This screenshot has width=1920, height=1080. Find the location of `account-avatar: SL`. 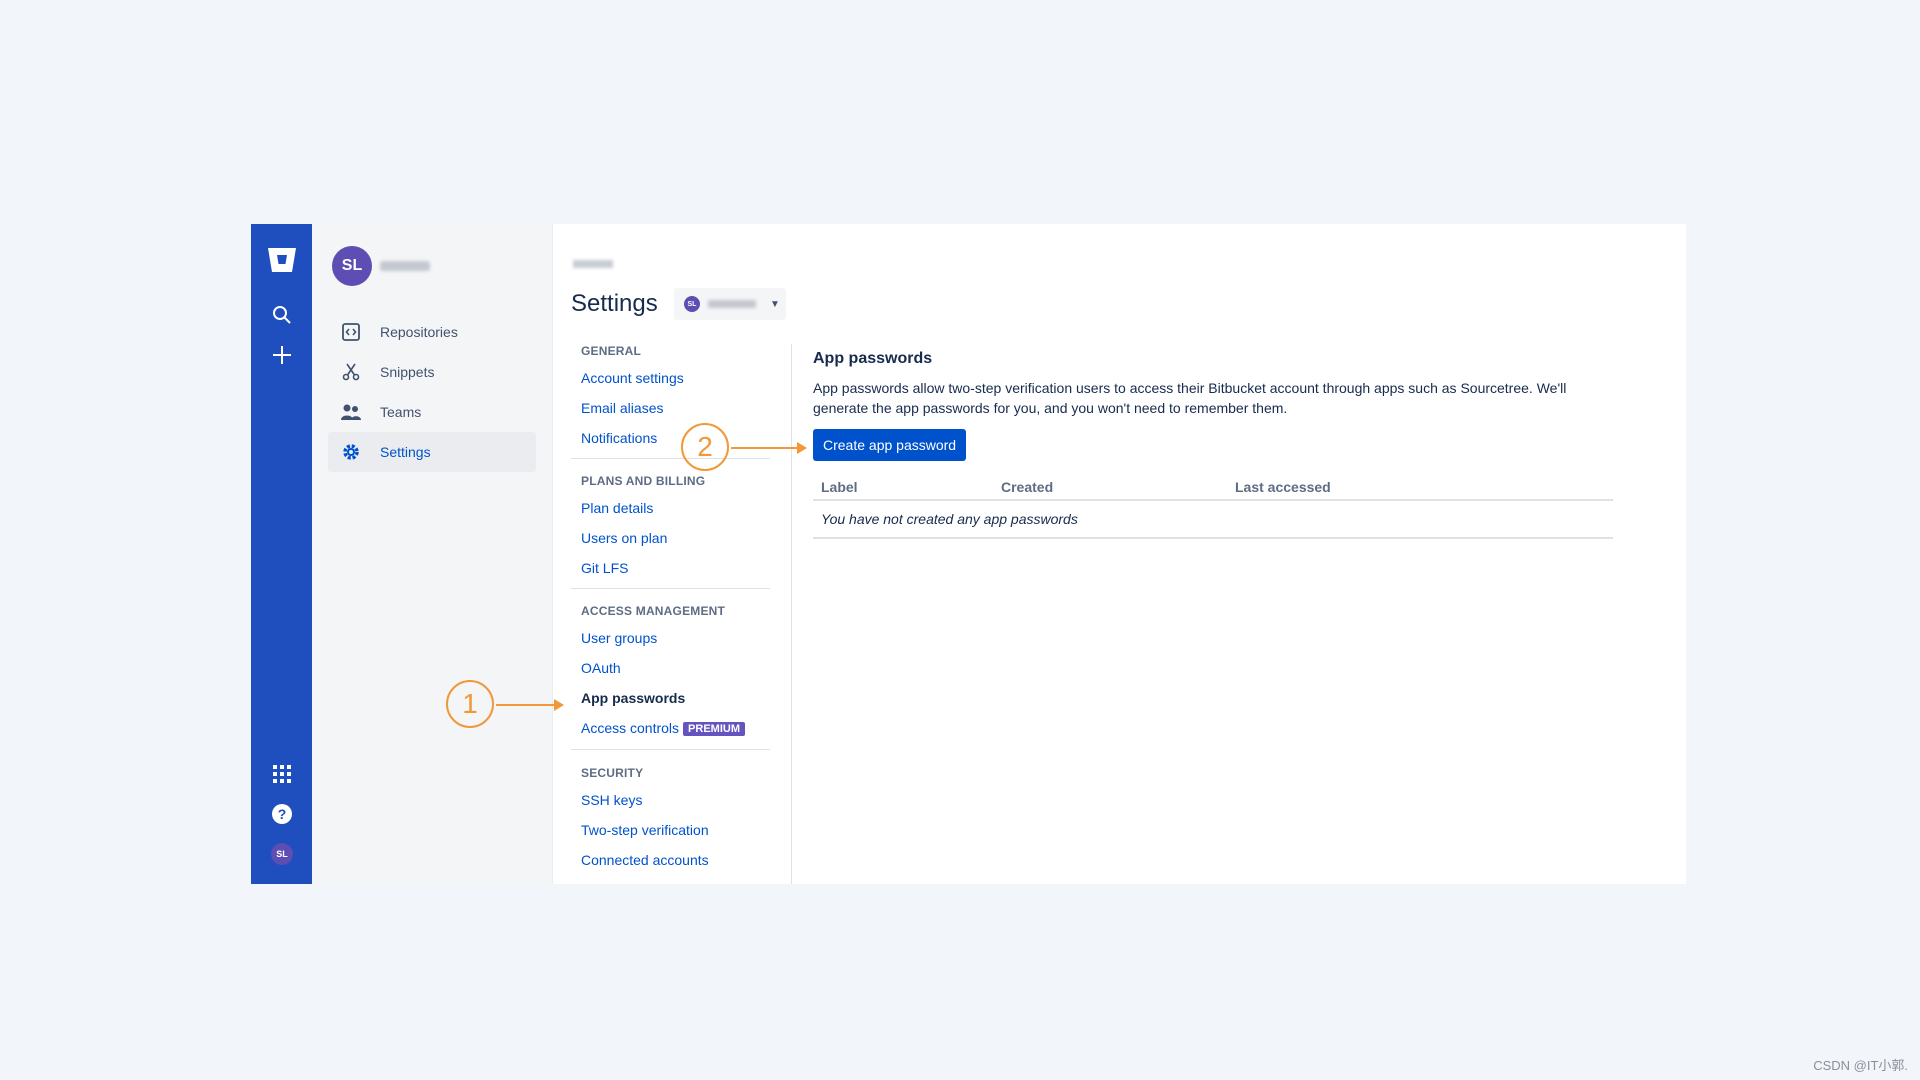

account-avatar: SL is located at coordinates (692, 304).